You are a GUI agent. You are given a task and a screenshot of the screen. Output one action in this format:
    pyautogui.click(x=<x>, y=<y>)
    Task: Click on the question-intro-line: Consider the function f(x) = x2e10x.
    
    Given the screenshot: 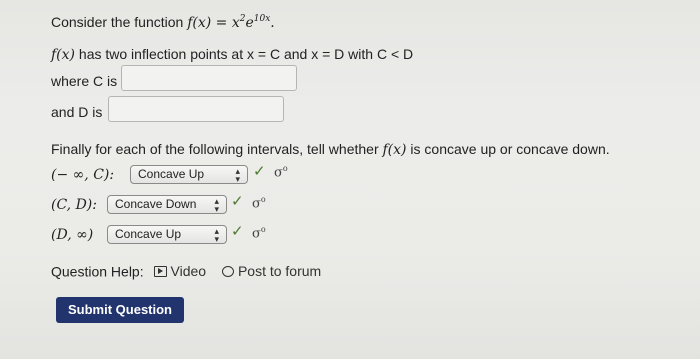 What is the action you would take?
    pyautogui.click(x=163, y=22)
    